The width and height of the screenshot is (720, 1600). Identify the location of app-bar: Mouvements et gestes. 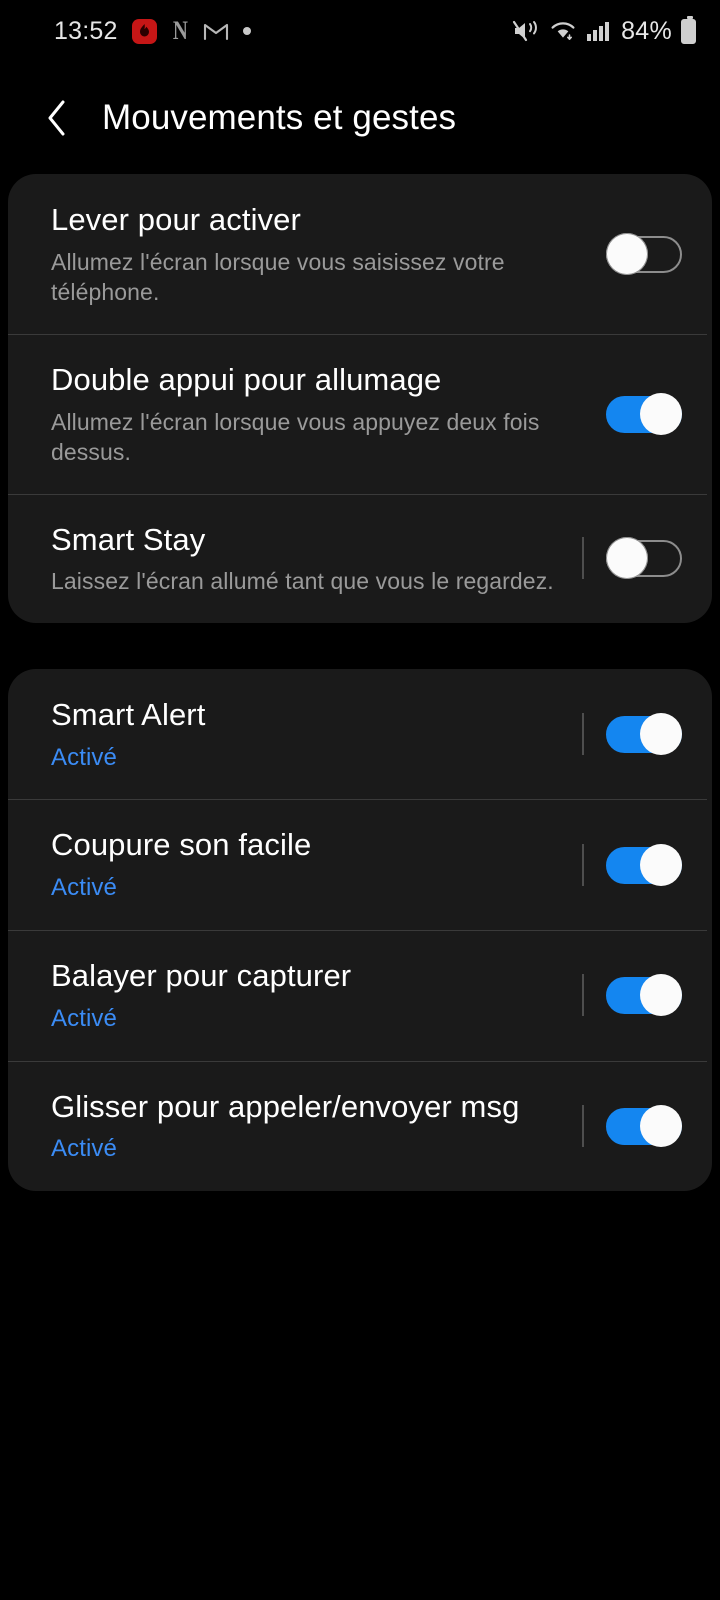
(360, 118).